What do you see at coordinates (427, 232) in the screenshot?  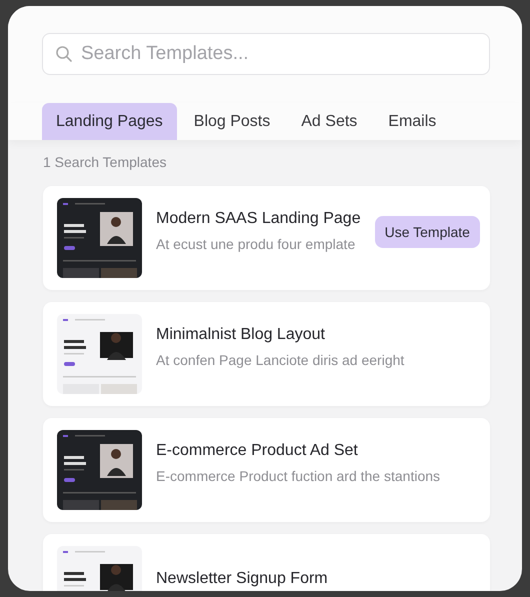 I see `use-template-button: Use Template` at bounding box center [427, 232].